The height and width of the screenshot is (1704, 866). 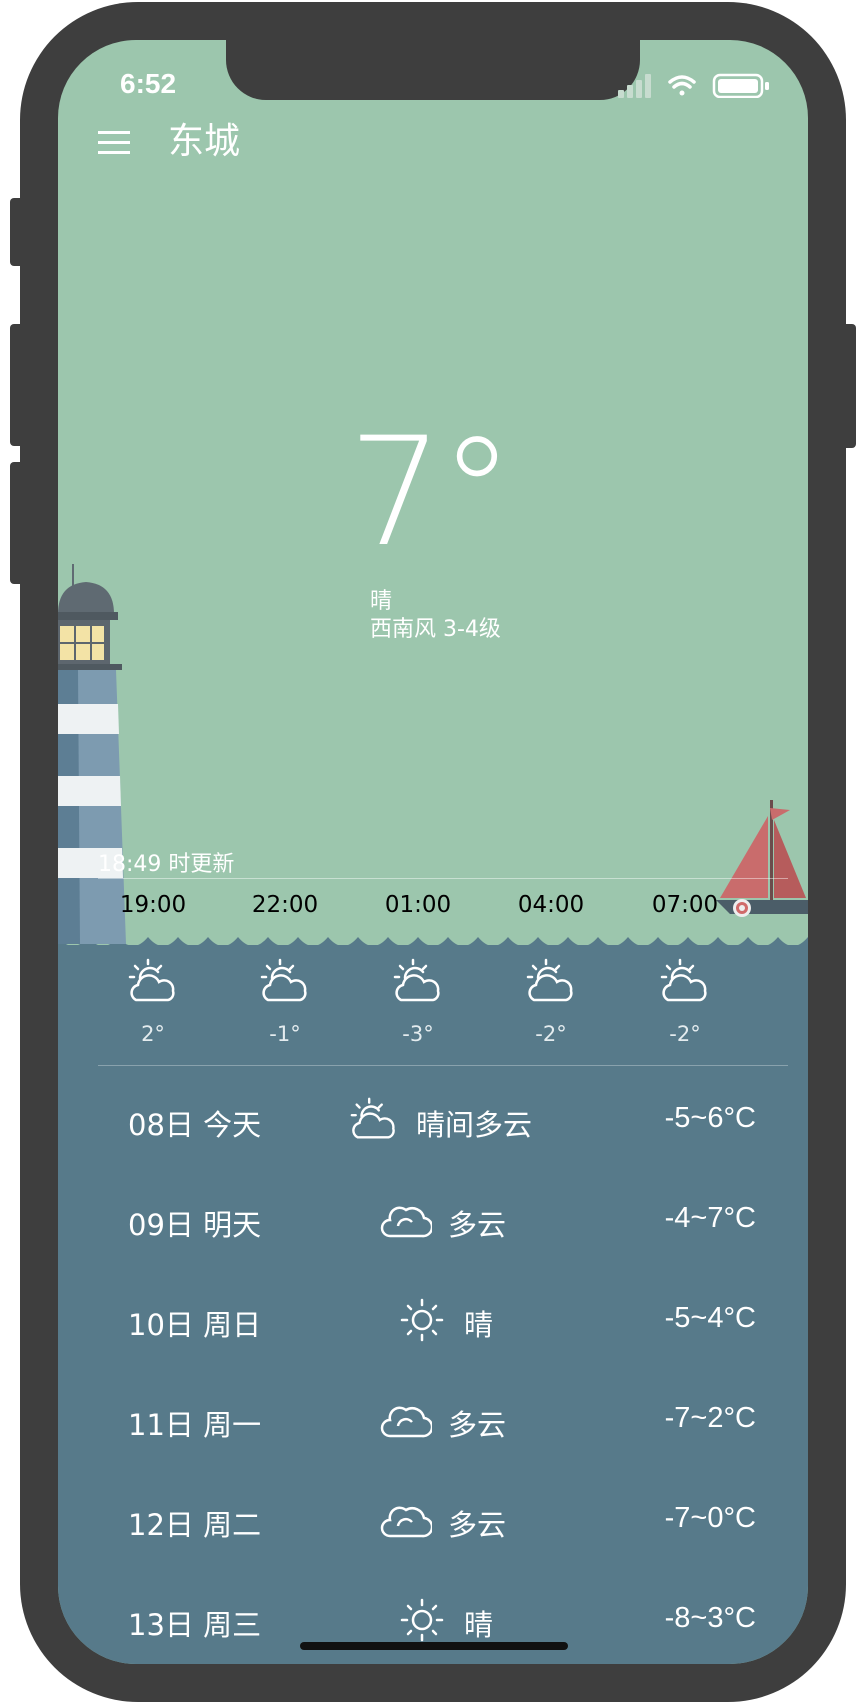 I want to click on update-time: 18:49 时更新, so click(x=166, y=864).